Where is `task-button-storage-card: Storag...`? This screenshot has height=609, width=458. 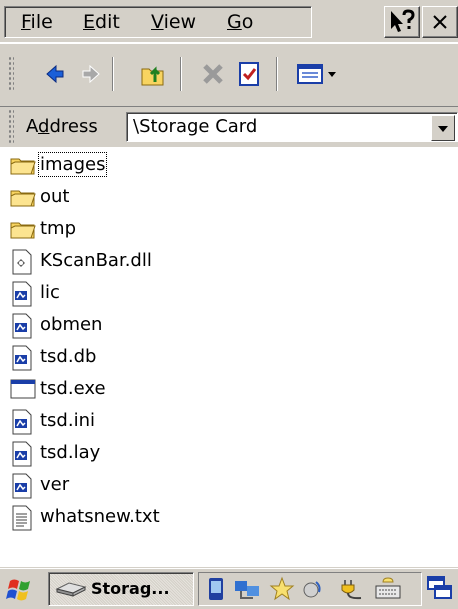 task-button-storage-card: Storag... is located at coordinates (121, 589).